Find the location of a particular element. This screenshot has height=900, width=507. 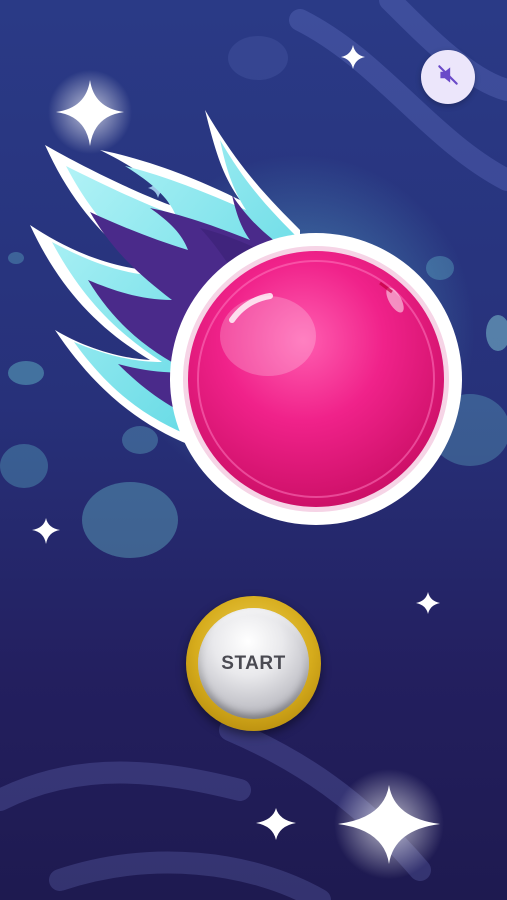

speaker-muted-icon is located at coordinates (448, 77).